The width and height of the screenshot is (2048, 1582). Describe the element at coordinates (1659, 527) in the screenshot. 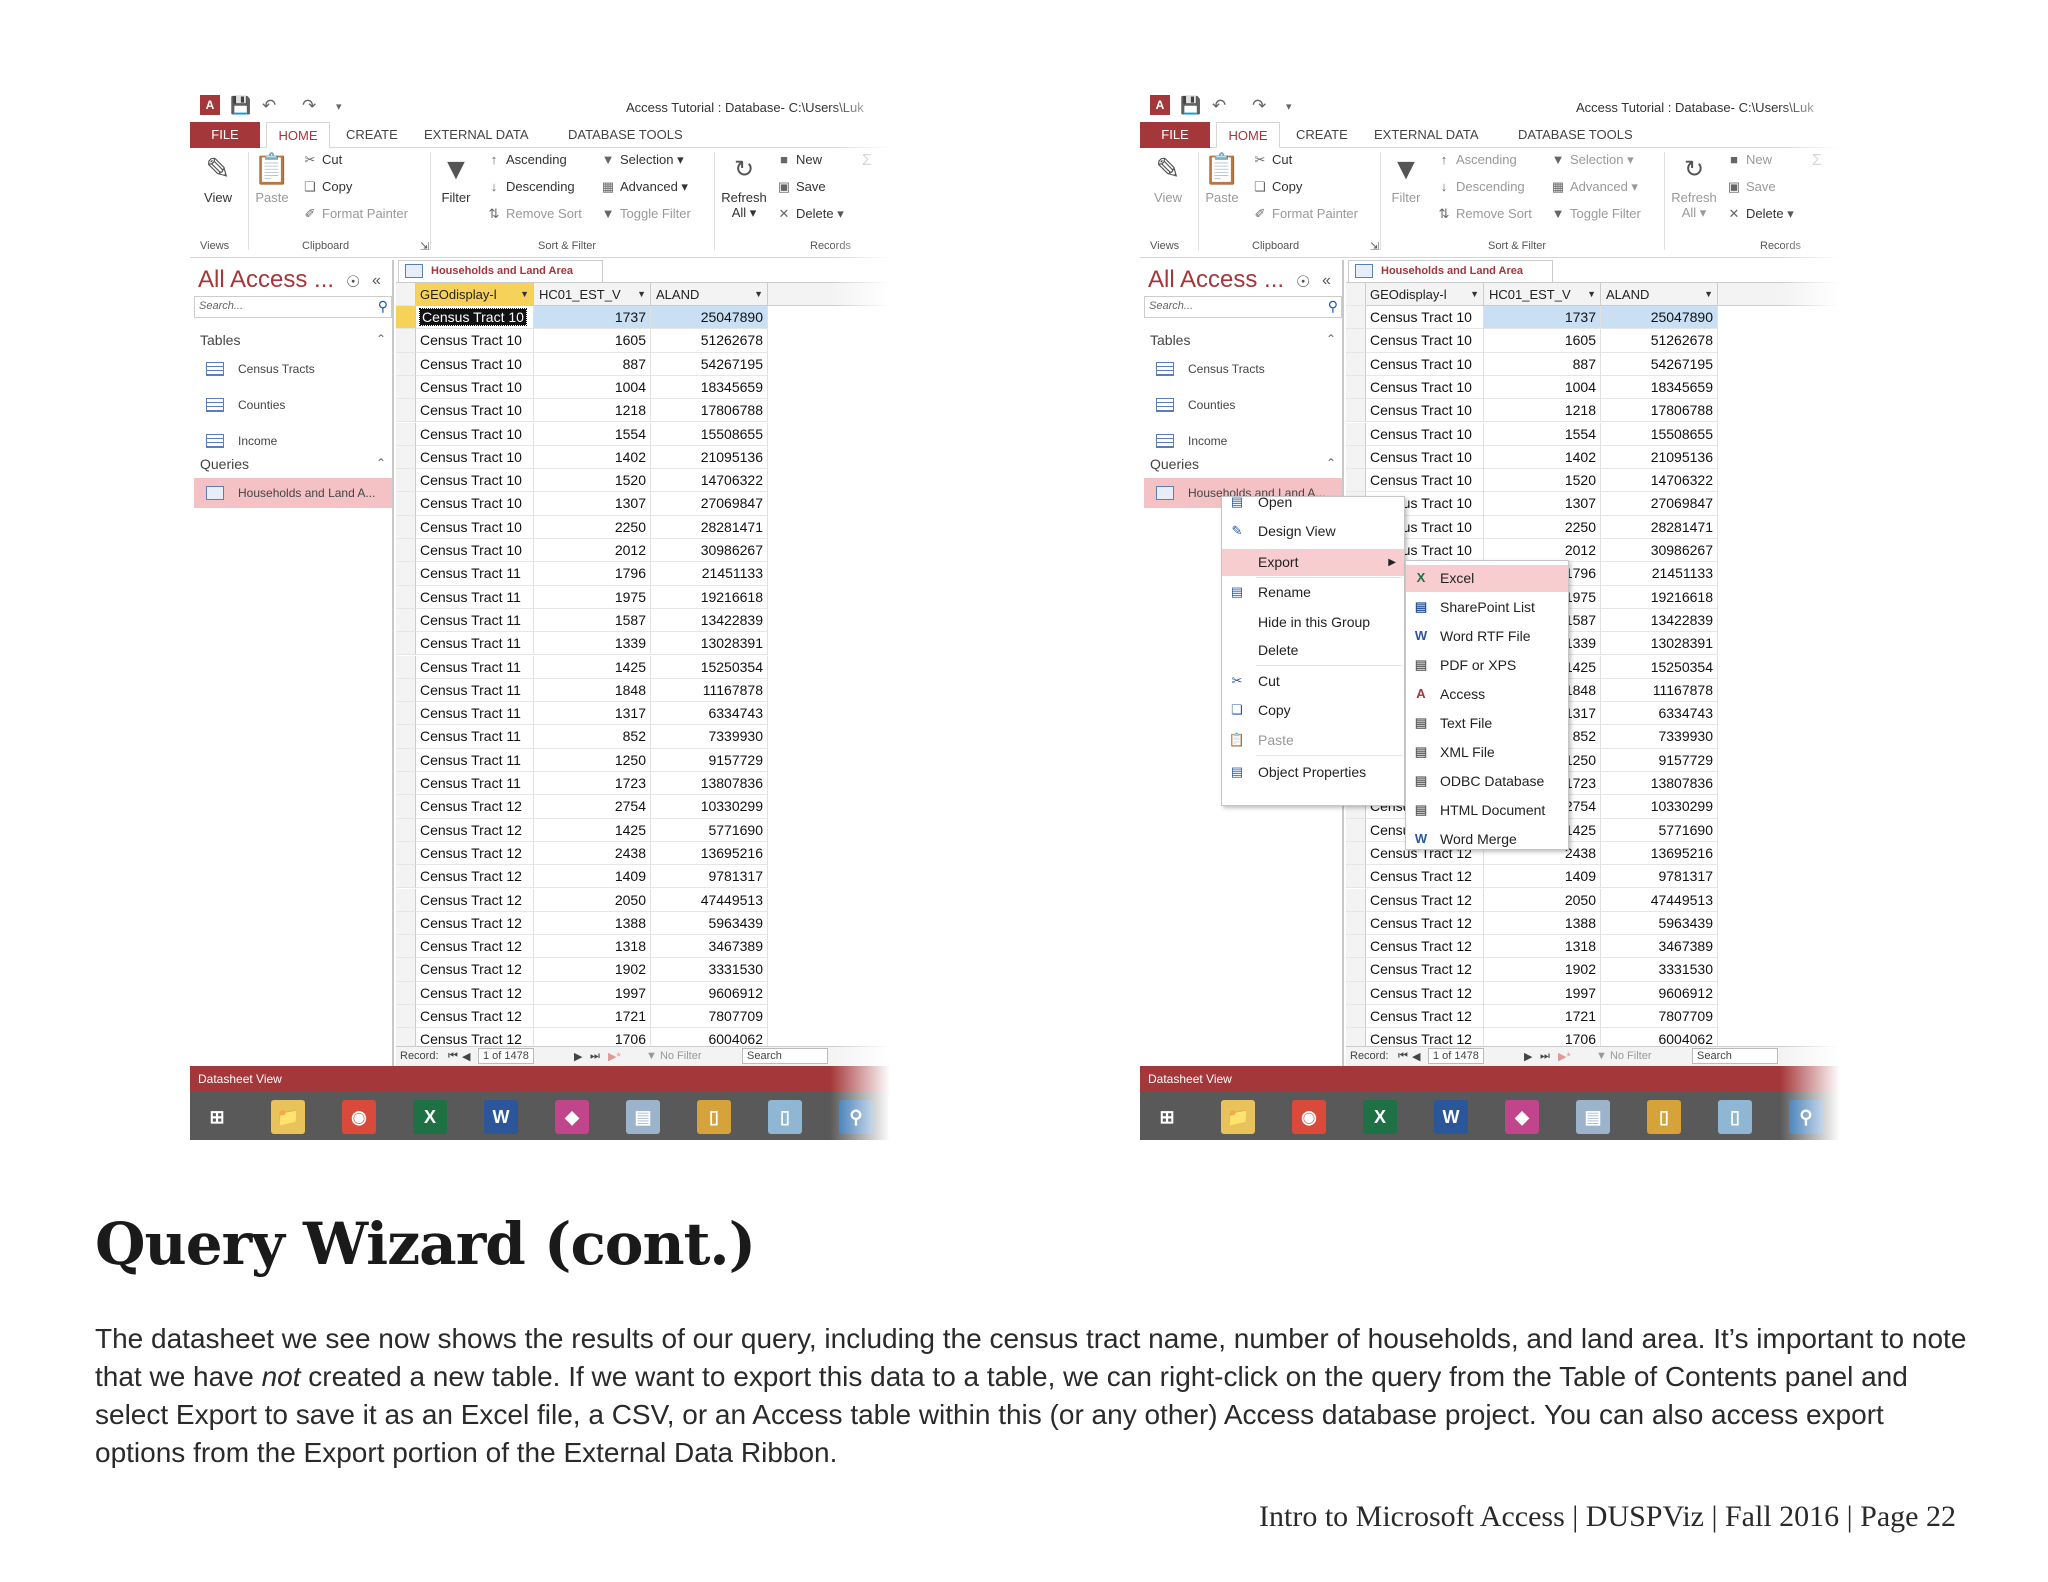

I see `cell-aland: 28281471` at that location.